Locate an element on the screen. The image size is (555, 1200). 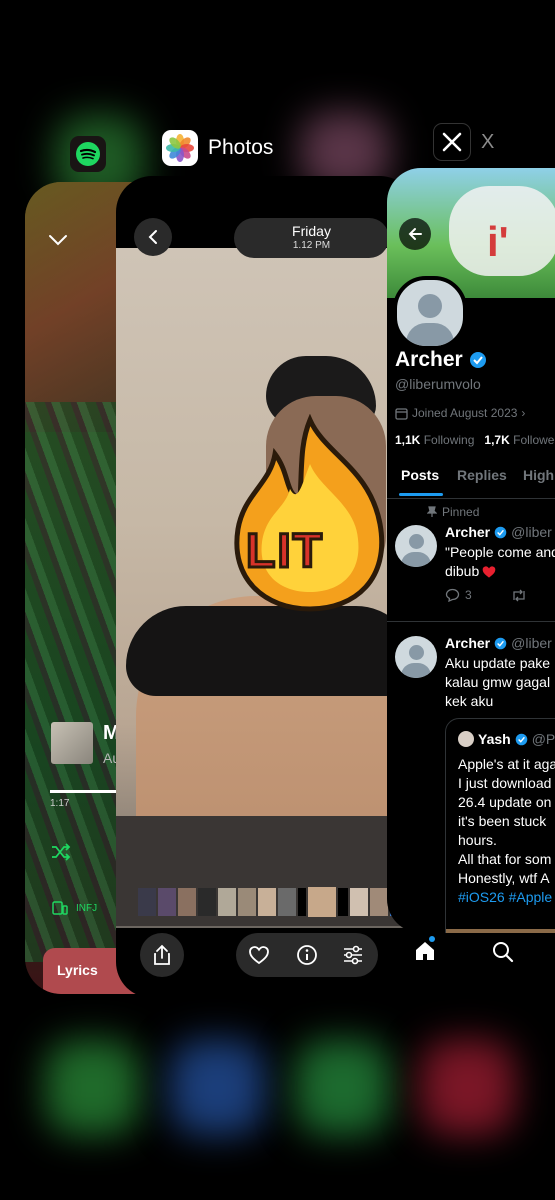
photos-app-name: Photos is located at coordinates (241, 147).